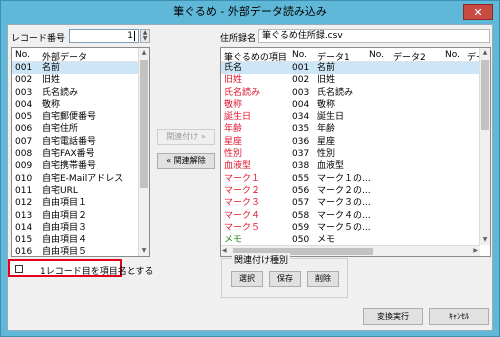 The image size is (500, 337). I want to click on list-item: 015 自由項目４, so click(80, 240).